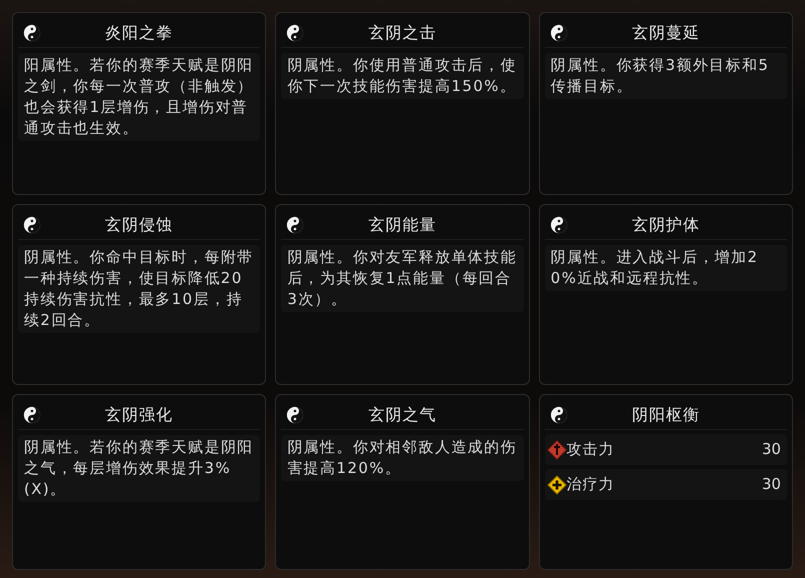 The width and height of the screenshot is (805, 578). Describe the element at coordinates (402, 458) in the screenshot. I see `card-description: 阴属性。你对相邻敌人造成的伤害提高120%。` at that location.